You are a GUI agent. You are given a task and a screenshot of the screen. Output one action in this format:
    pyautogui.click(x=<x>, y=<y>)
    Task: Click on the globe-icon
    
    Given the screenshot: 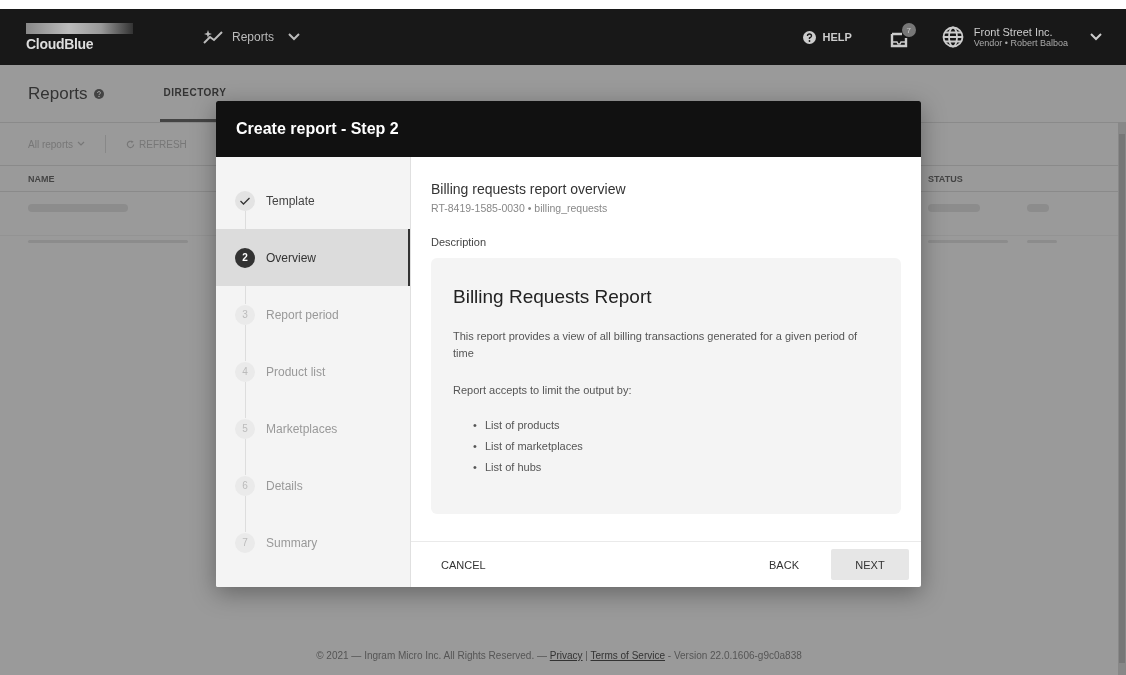 What is the action you would take?
    pyautogui.click(x=952, y=37)
    